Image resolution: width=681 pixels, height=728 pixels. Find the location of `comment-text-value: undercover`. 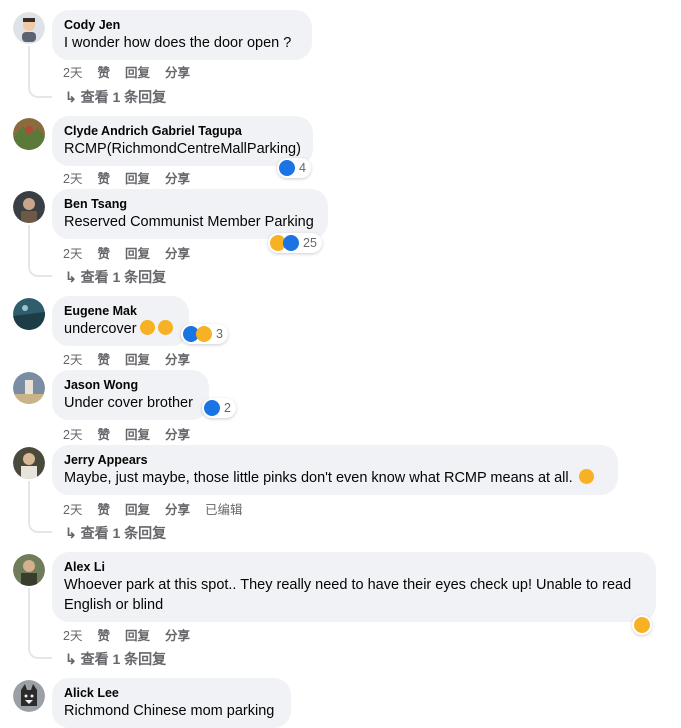

comment-text-value: undercover is located at coordinates (100, 329).